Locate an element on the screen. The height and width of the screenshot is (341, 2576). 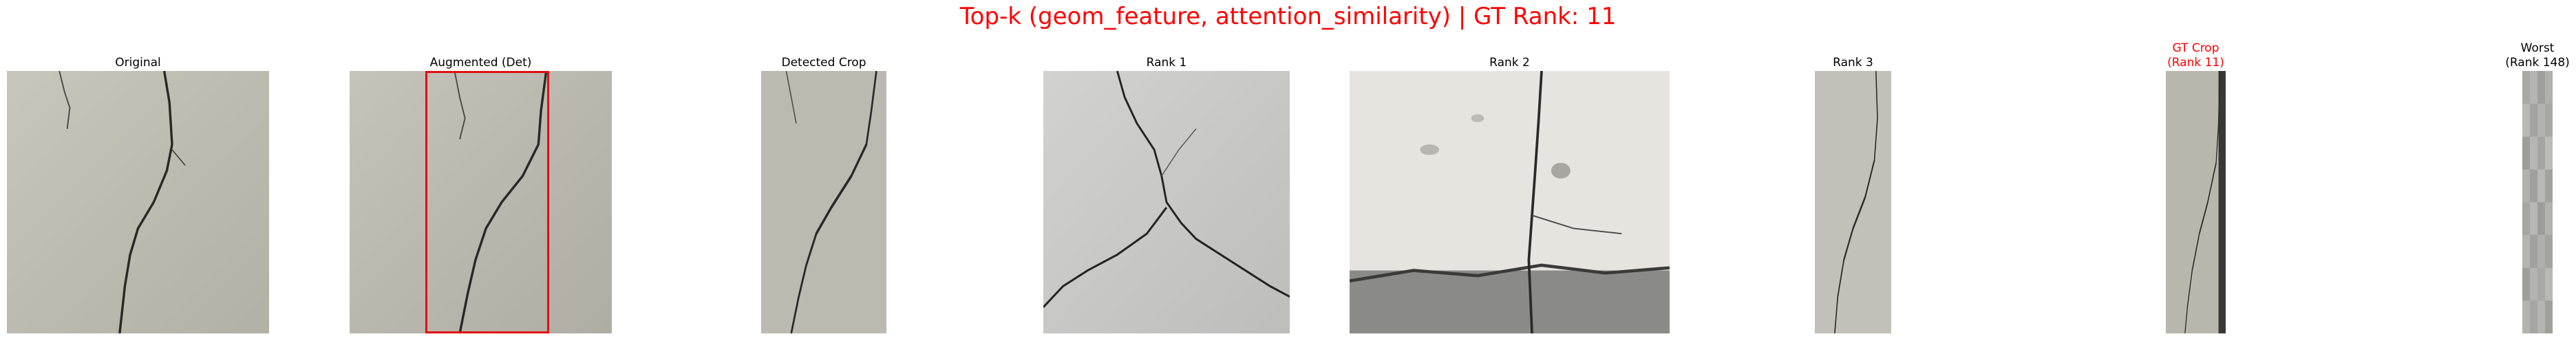
detected-crop-image is located at coordinates (823, 202).